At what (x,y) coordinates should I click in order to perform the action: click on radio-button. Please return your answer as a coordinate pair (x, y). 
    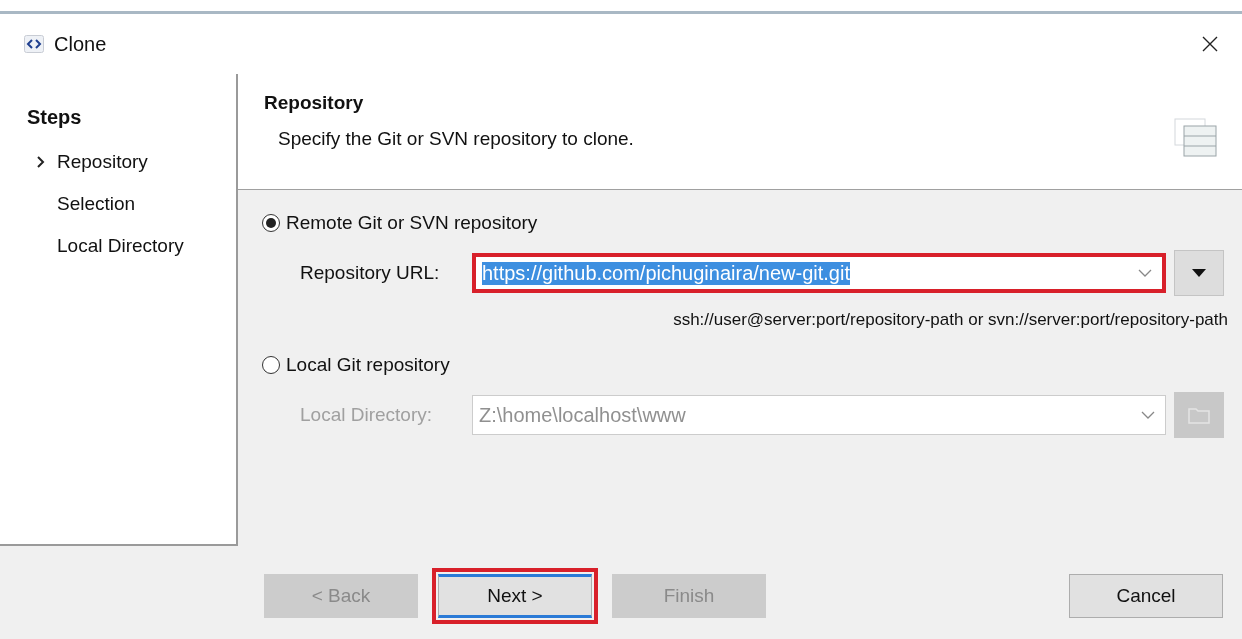
    Looking at the image, I should click on (271, 223).